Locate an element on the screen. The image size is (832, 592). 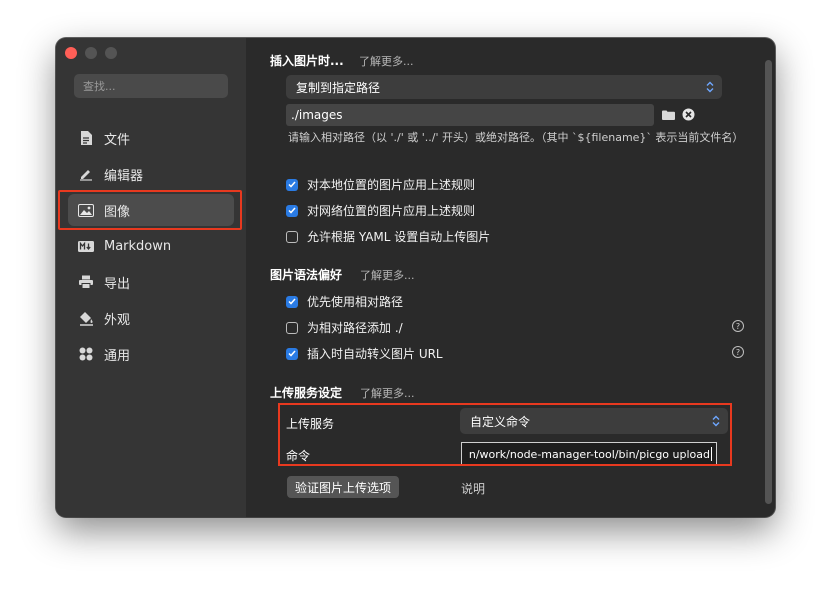
sidebar-item-markdown: Markdown is located at coordinates (151, 246).